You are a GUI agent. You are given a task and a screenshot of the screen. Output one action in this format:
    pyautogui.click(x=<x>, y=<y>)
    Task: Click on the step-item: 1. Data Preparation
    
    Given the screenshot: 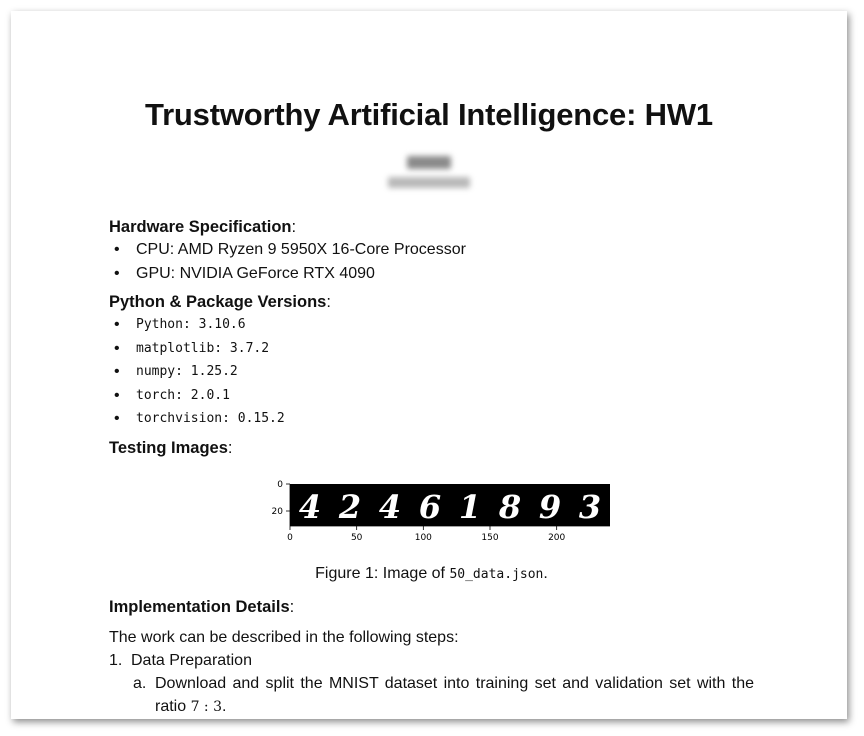 What is the action you would take?
    pyautogui.click(x=431, y=660)
    